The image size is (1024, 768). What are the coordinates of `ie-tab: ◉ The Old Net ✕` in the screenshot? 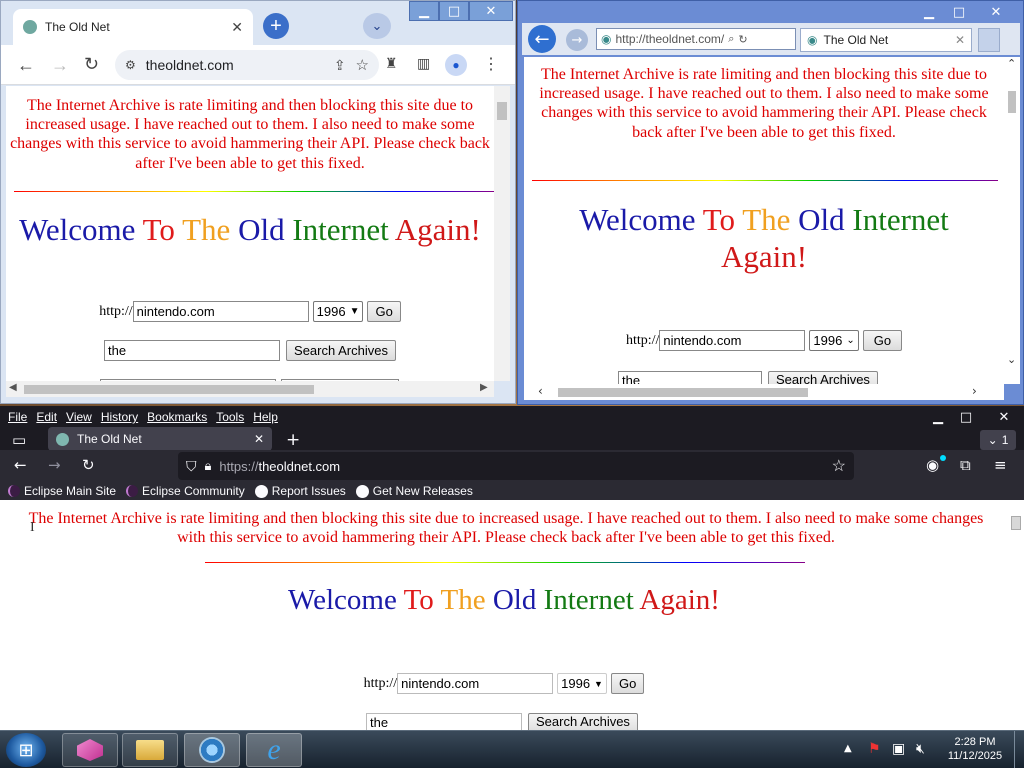 It's located at (886, 40).